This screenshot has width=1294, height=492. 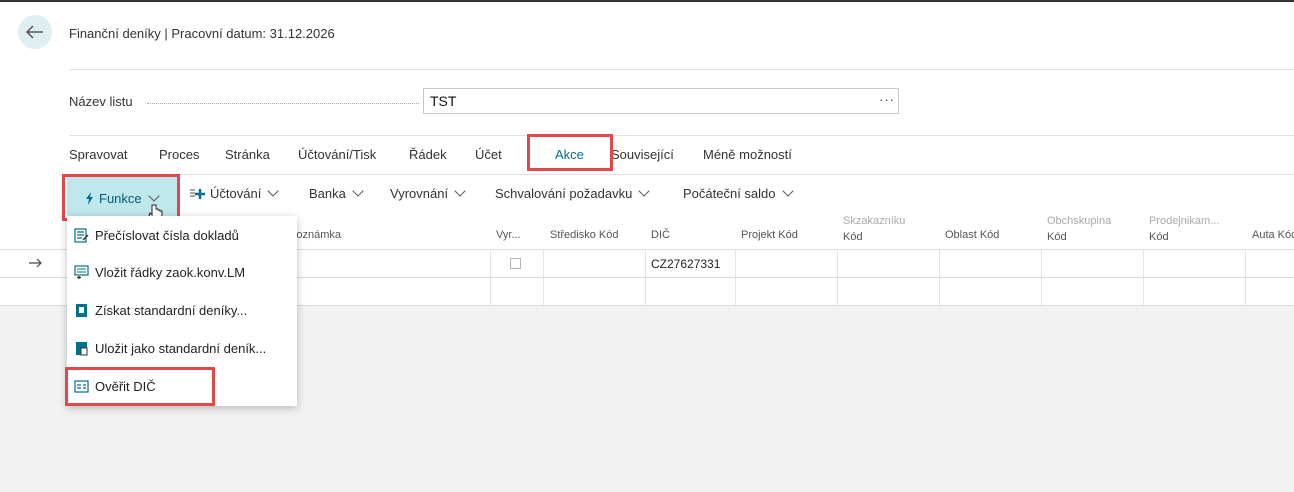 I want to click on menu-item-renumber: Přečíslovat čísla dokladů, so click(x=156, y=235).